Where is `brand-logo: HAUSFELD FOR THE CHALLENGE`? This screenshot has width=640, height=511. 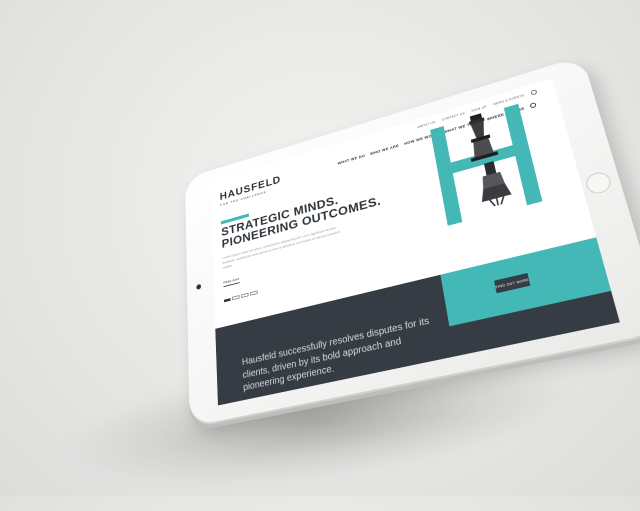
brand-logo: HAUSFELD FOR THE CHALLENGE is located at coordinates (251, 190).